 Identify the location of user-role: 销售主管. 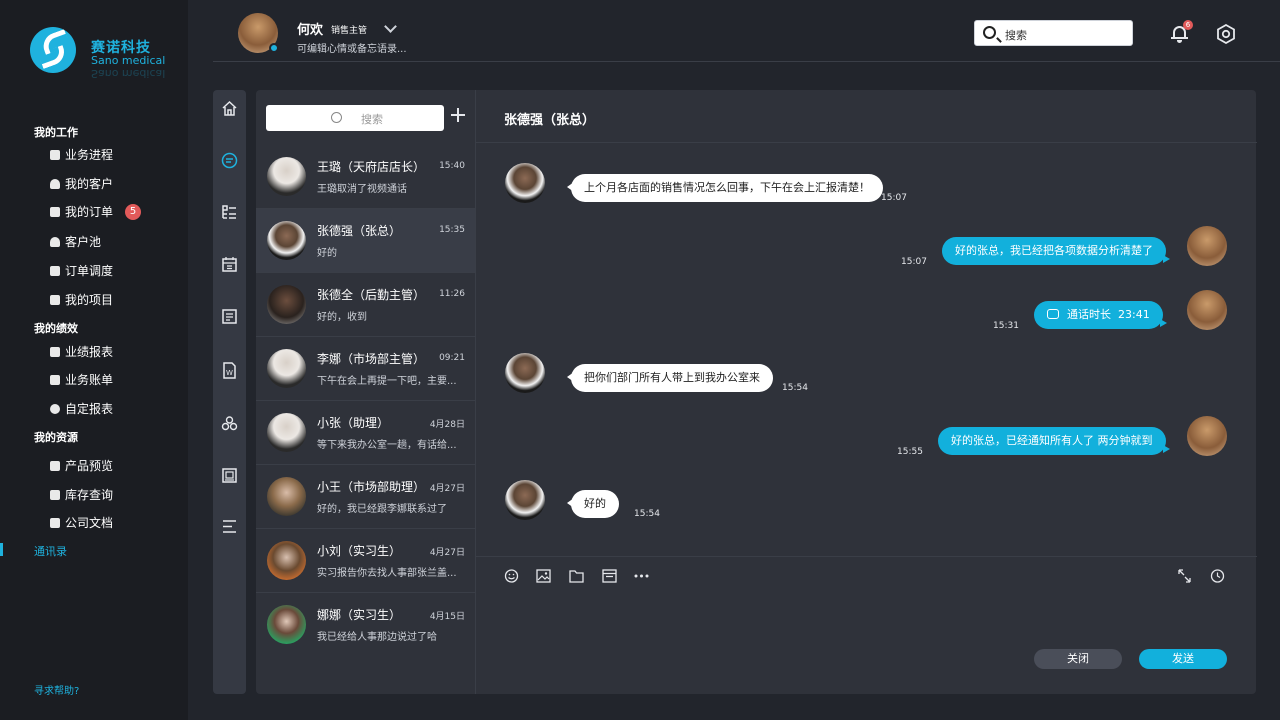
(349, 31).